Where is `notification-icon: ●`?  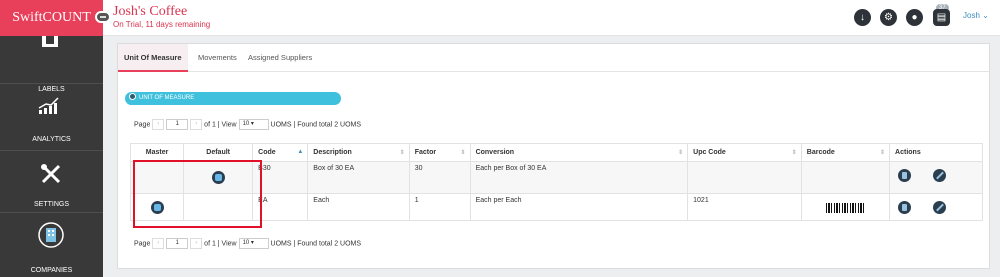
notification-icon: ● is located at coordinates (914, 17).